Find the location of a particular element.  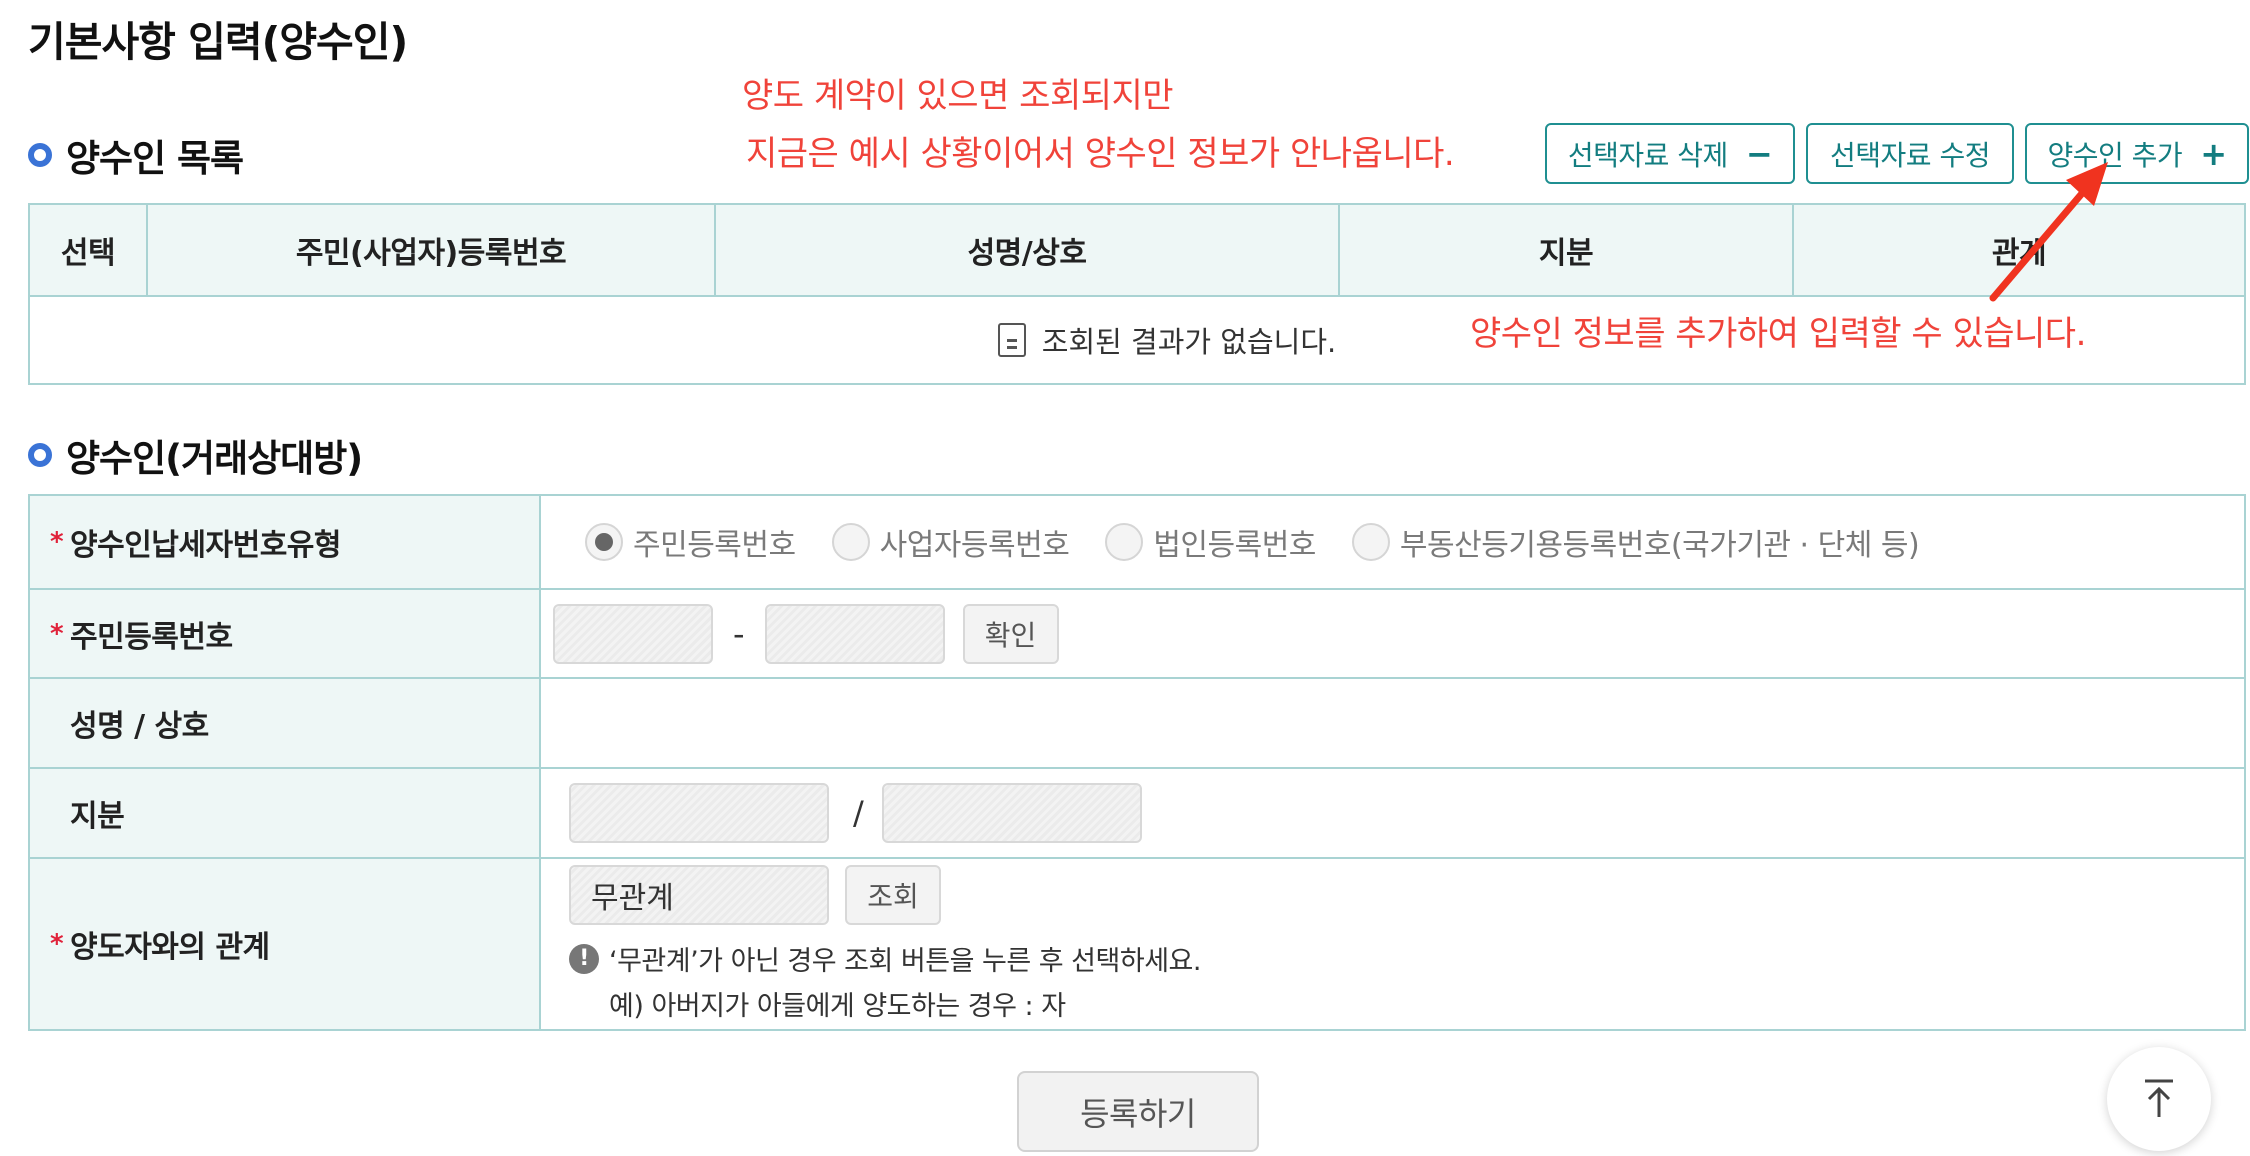

radio-resident-number-label: 주민등록번호 is located at coordinates (714, 545).